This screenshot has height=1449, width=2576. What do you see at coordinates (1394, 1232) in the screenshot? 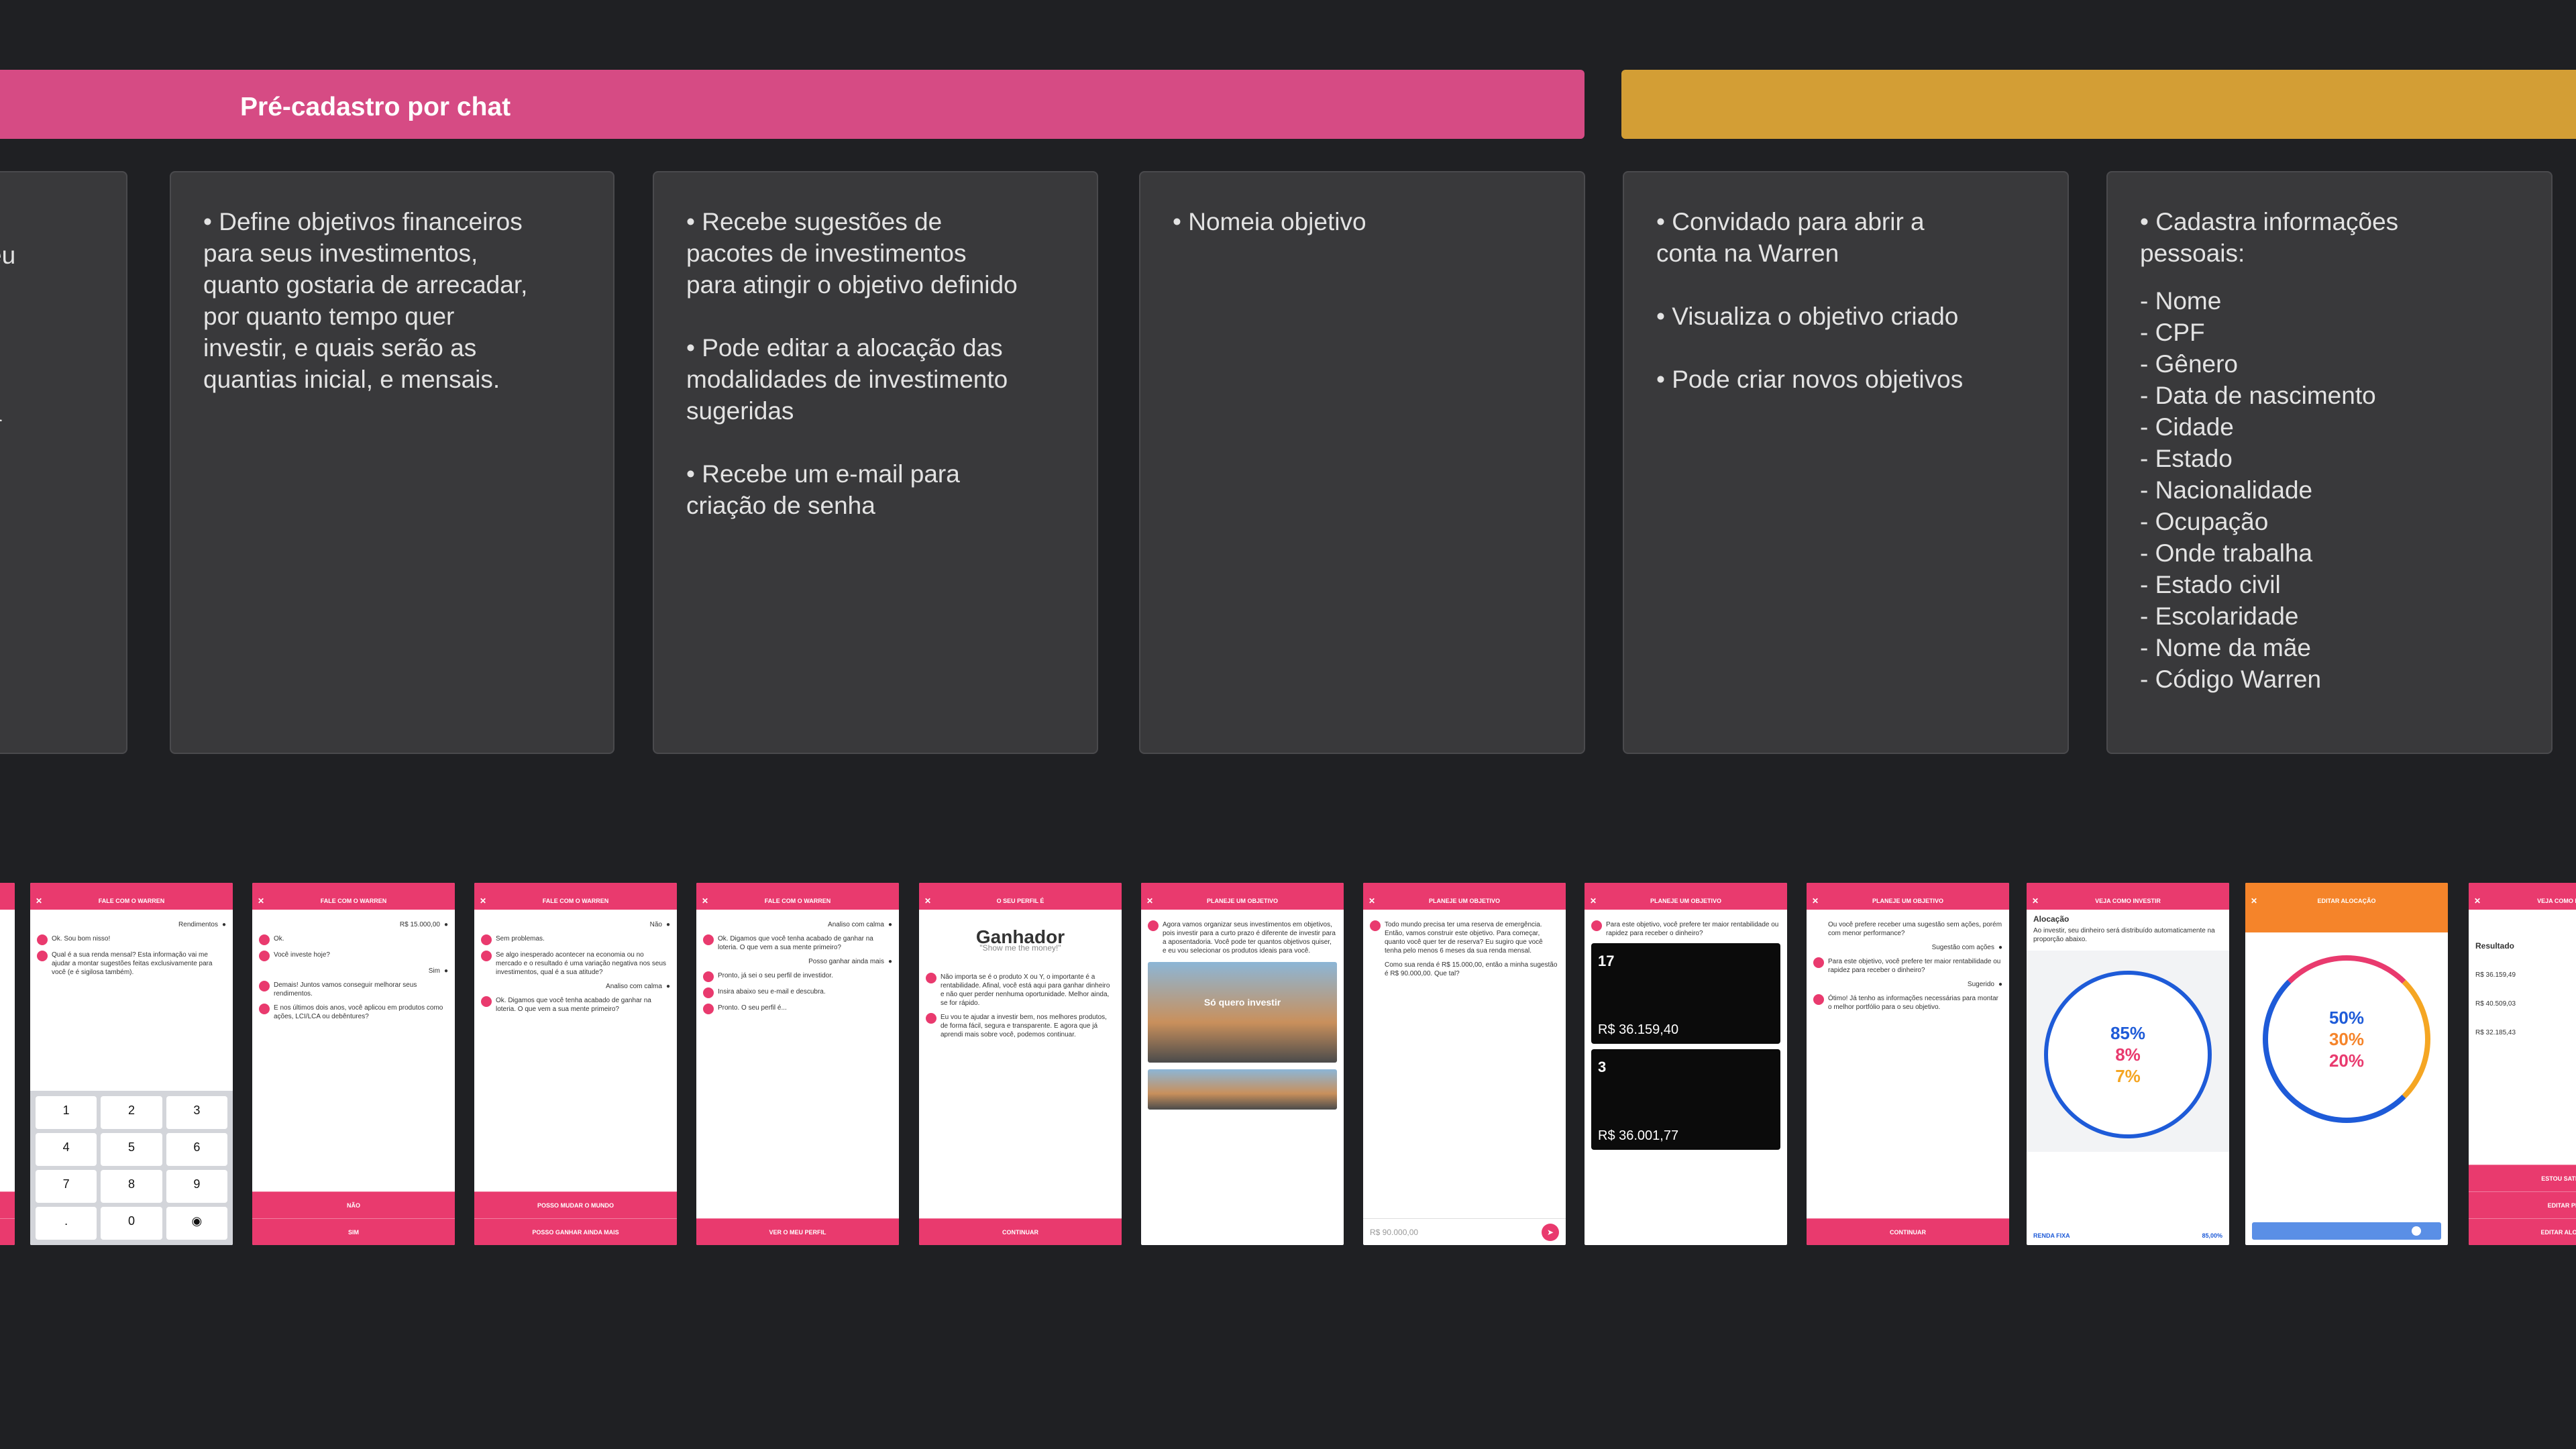
I see `amount-input: R$ 90.000,00` at bounding box center [1394, 1232].